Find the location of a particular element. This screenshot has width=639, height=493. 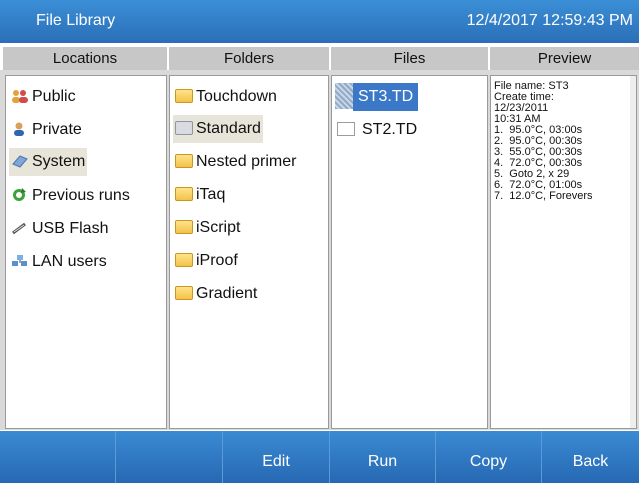

column-header-files: Files is located at coordinates (409, 58).